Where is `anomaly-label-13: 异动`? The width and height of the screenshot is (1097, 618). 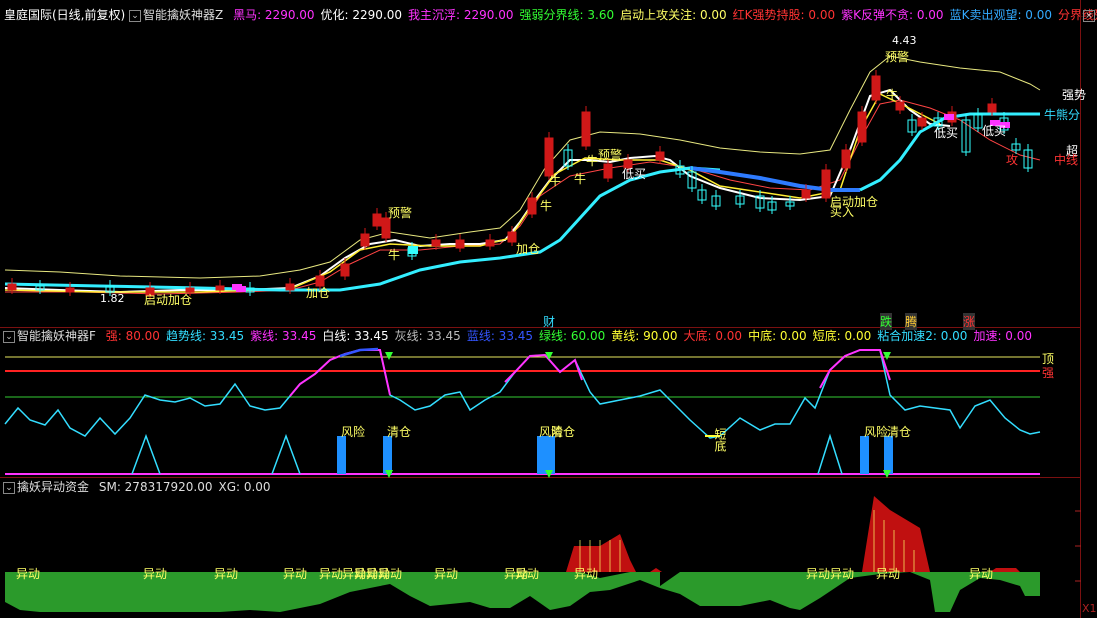
anomaly-label-13: 异动 is located at coordinates (818, 574).